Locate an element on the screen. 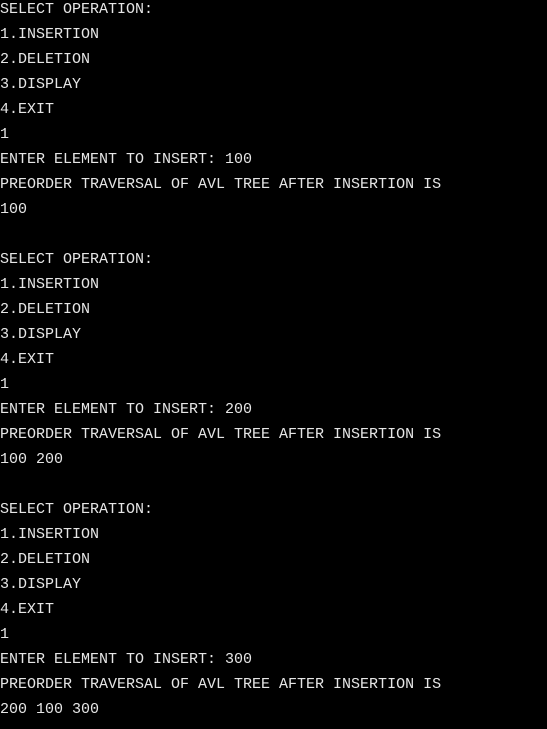 The height and width of the screenshot is (729, 547). traversal-result: 200 100 300 is located at coordinates (50, 709).